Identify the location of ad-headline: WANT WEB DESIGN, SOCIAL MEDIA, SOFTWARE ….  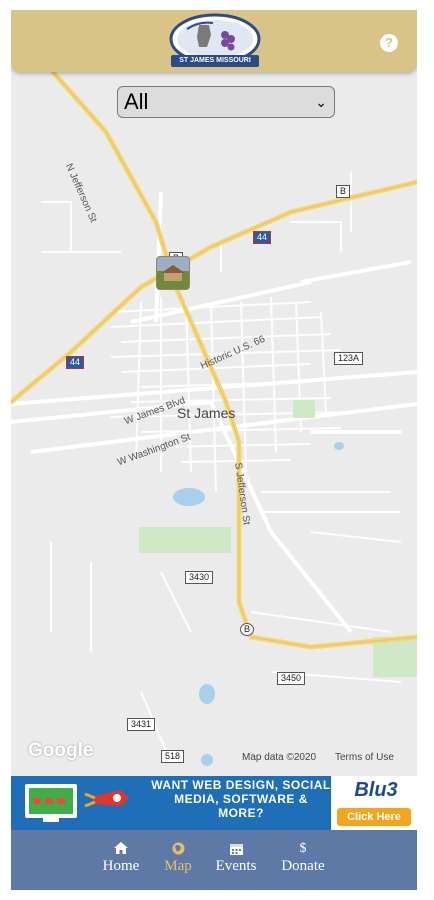
(241, 799).